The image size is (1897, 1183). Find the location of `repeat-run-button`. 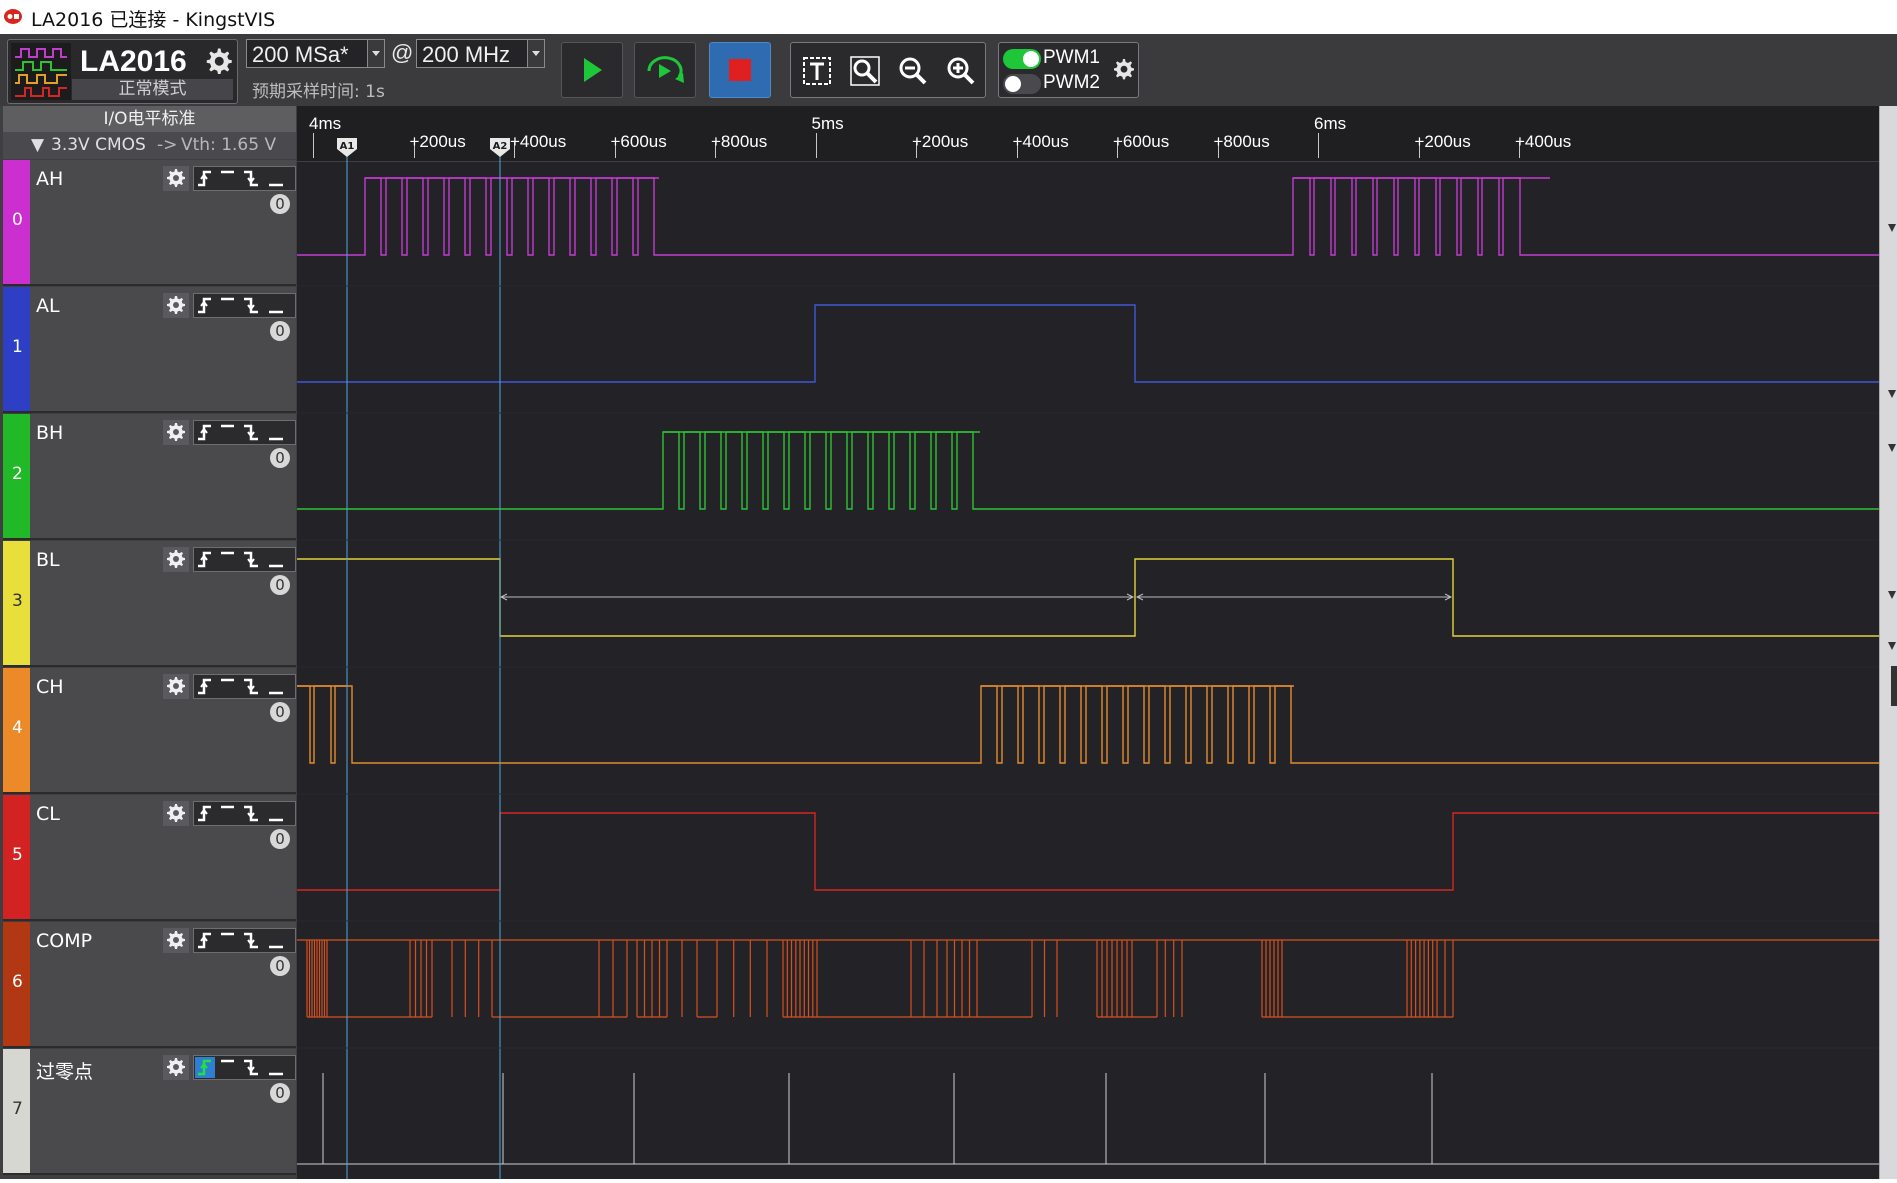

repeat-run-button is located at coordinates (665, 70).